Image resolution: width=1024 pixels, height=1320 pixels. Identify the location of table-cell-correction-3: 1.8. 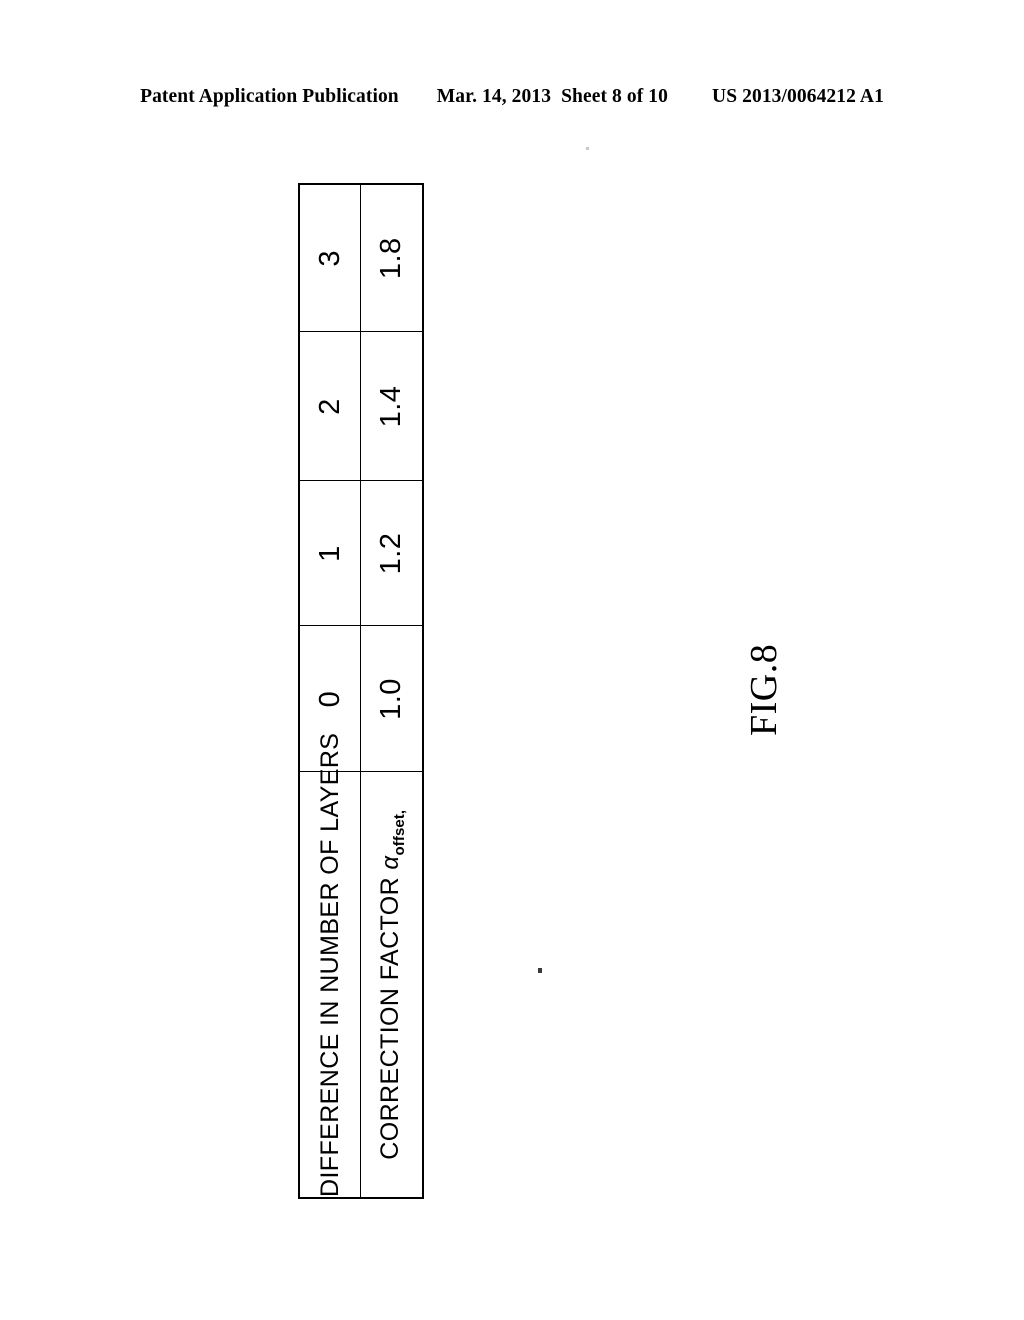
(391, 258).